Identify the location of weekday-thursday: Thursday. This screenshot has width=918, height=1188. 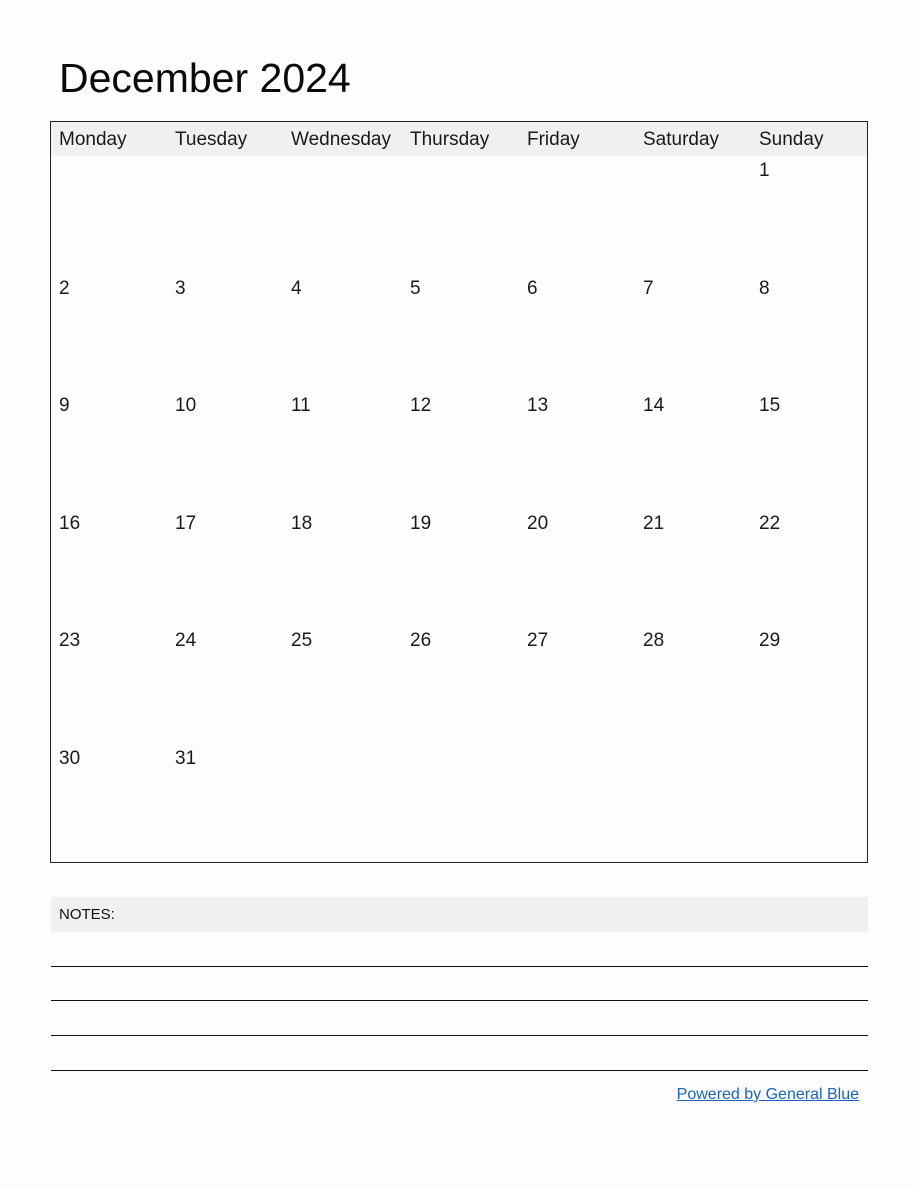
(450, 139).